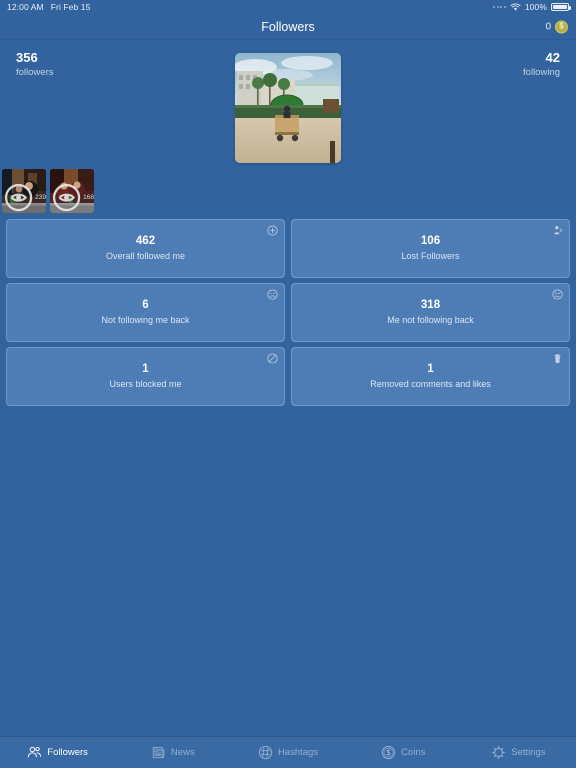 The height and width of the screenshot is (768, 576). I want to click on thumbnail-view-count: 239, so click(40, 198).